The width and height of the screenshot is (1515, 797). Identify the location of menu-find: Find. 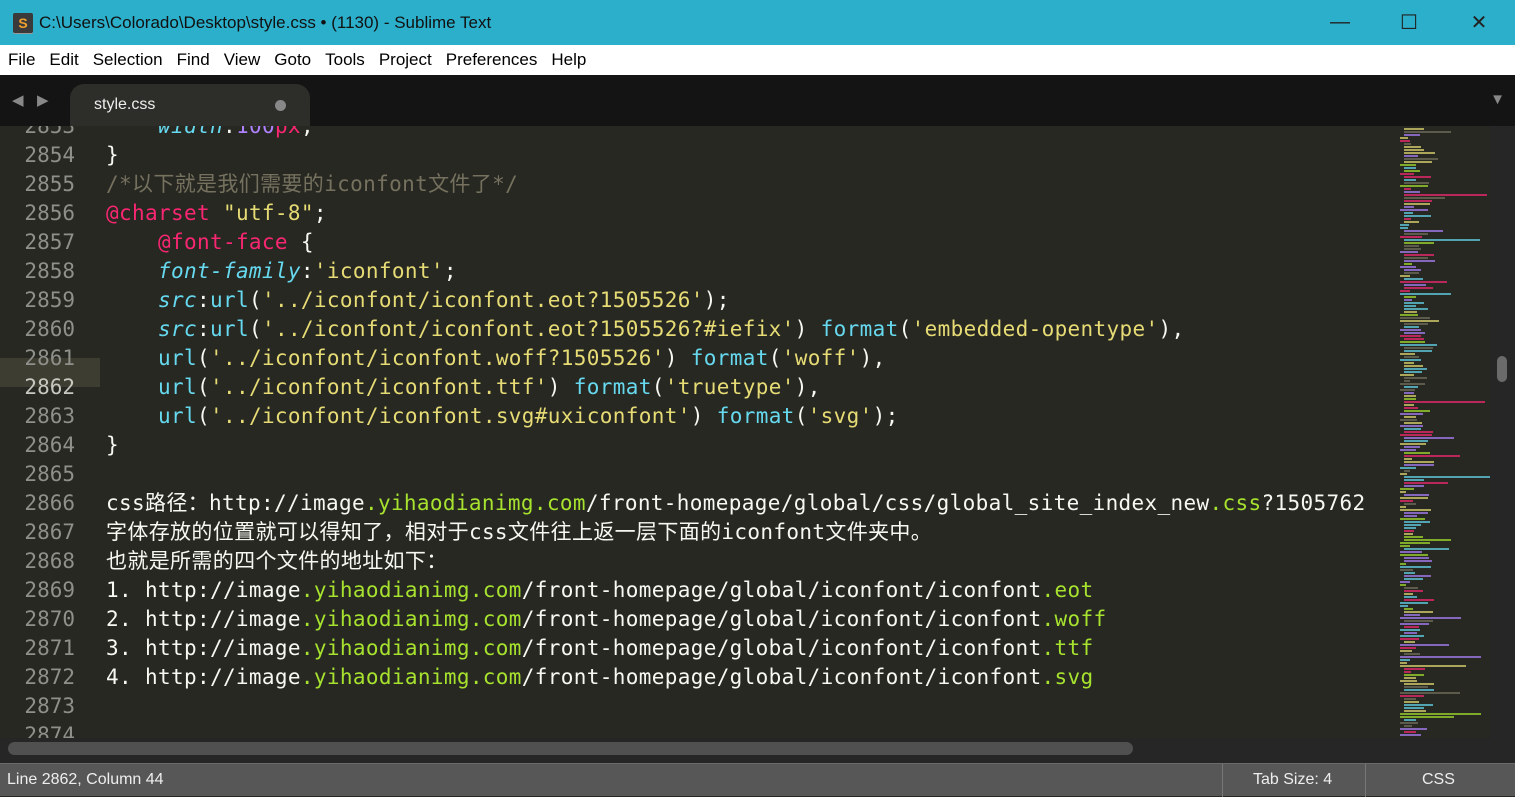
(193, 60).